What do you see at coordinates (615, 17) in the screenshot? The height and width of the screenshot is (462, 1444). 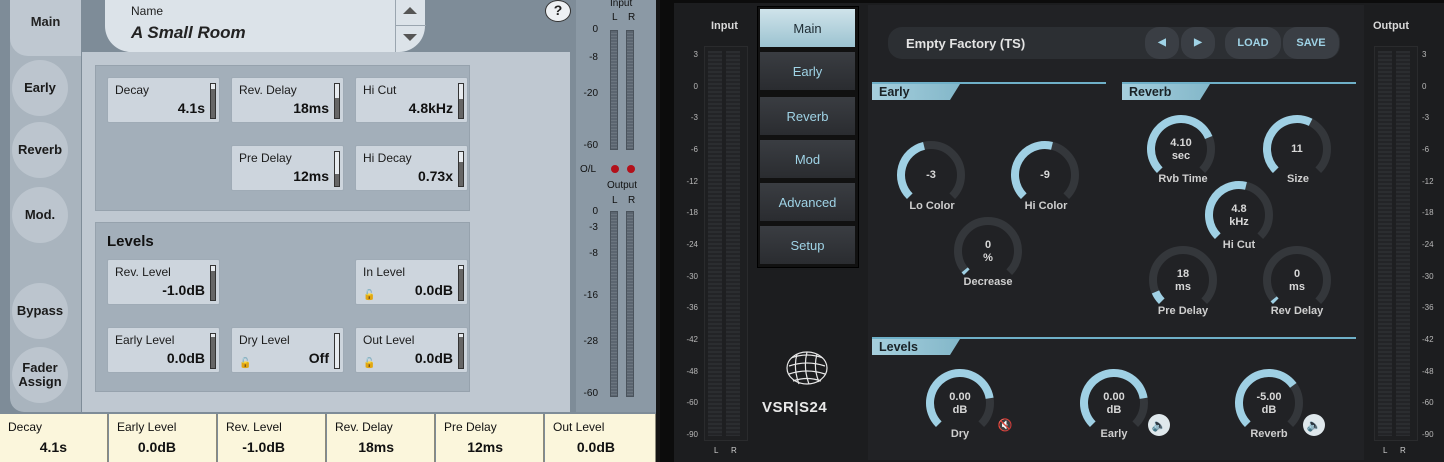 I see `input-l-label: L` at bounding box center [615, 17].